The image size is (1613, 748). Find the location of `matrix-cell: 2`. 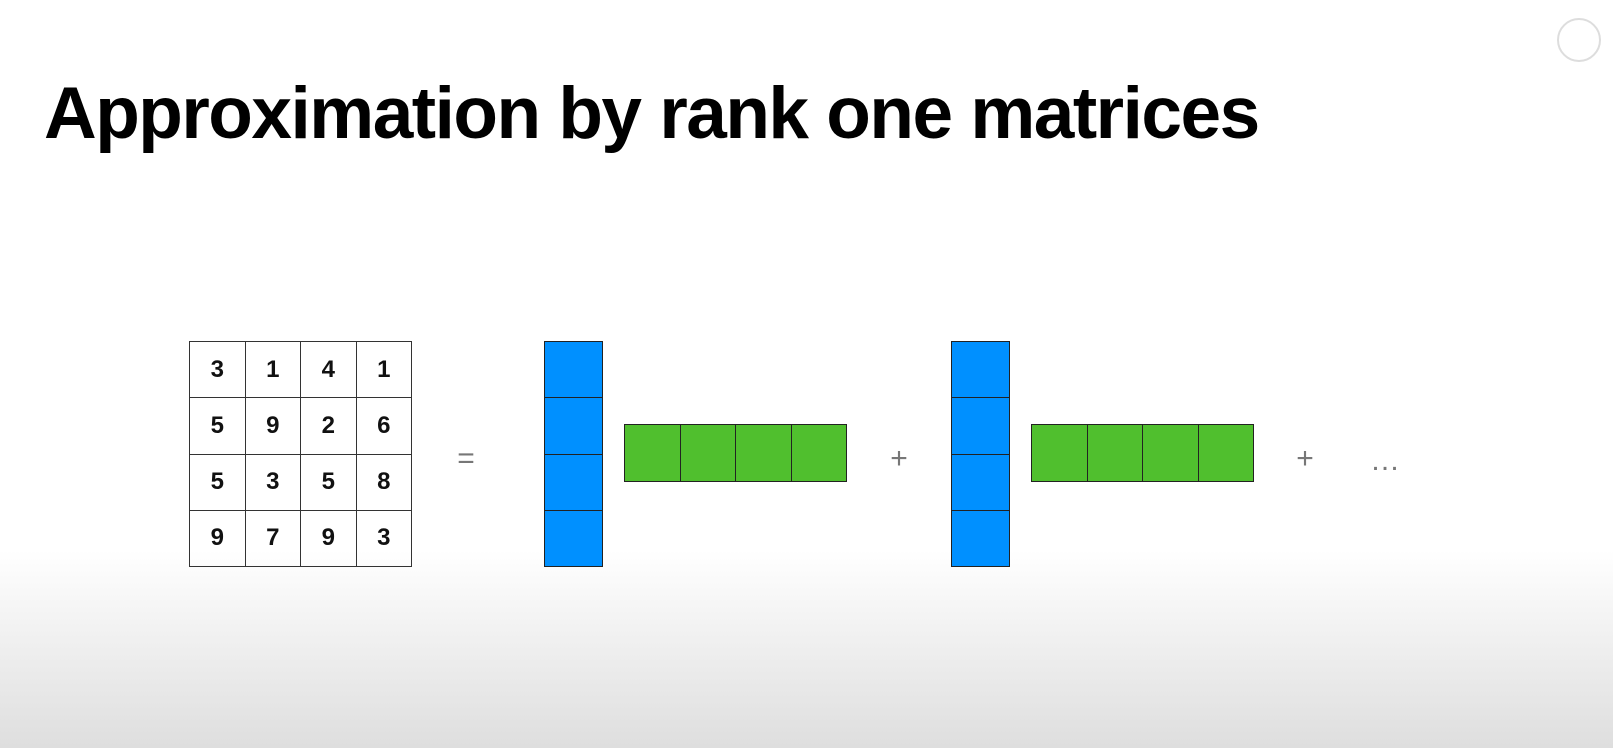

matrix-cell: 2 is located at coordinates (329, 426).